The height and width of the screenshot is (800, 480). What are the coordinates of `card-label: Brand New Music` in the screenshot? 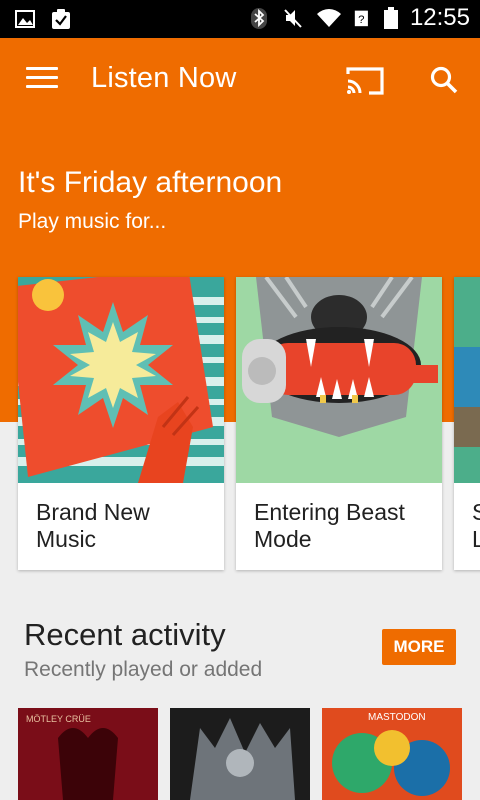 It's located at (93, 525).